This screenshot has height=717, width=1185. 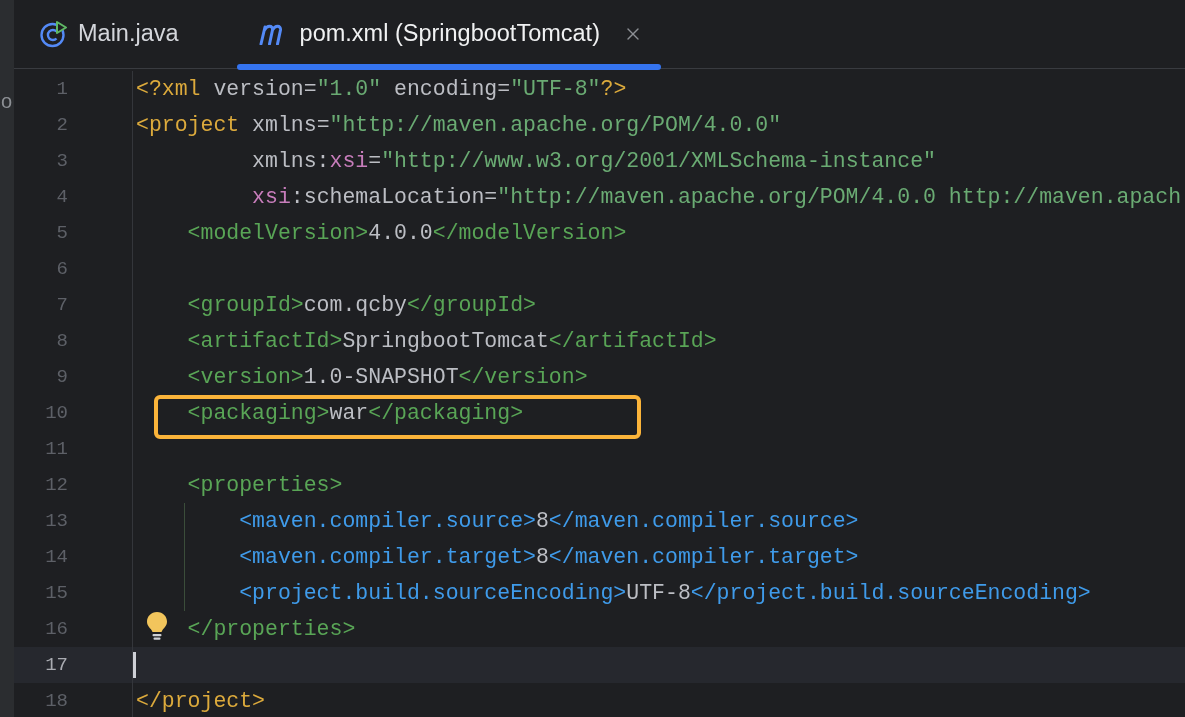 I want to click on line-number: 2, so click(x=62, y=124).